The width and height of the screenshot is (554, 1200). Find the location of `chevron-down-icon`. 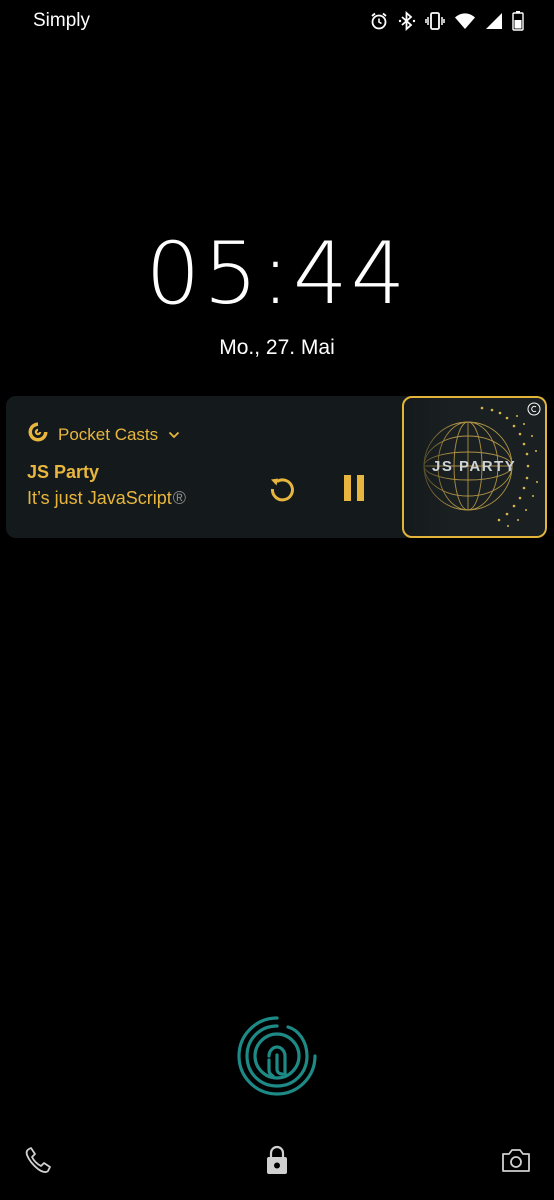

chevron-down-icon is located at coordinates (174, 435).